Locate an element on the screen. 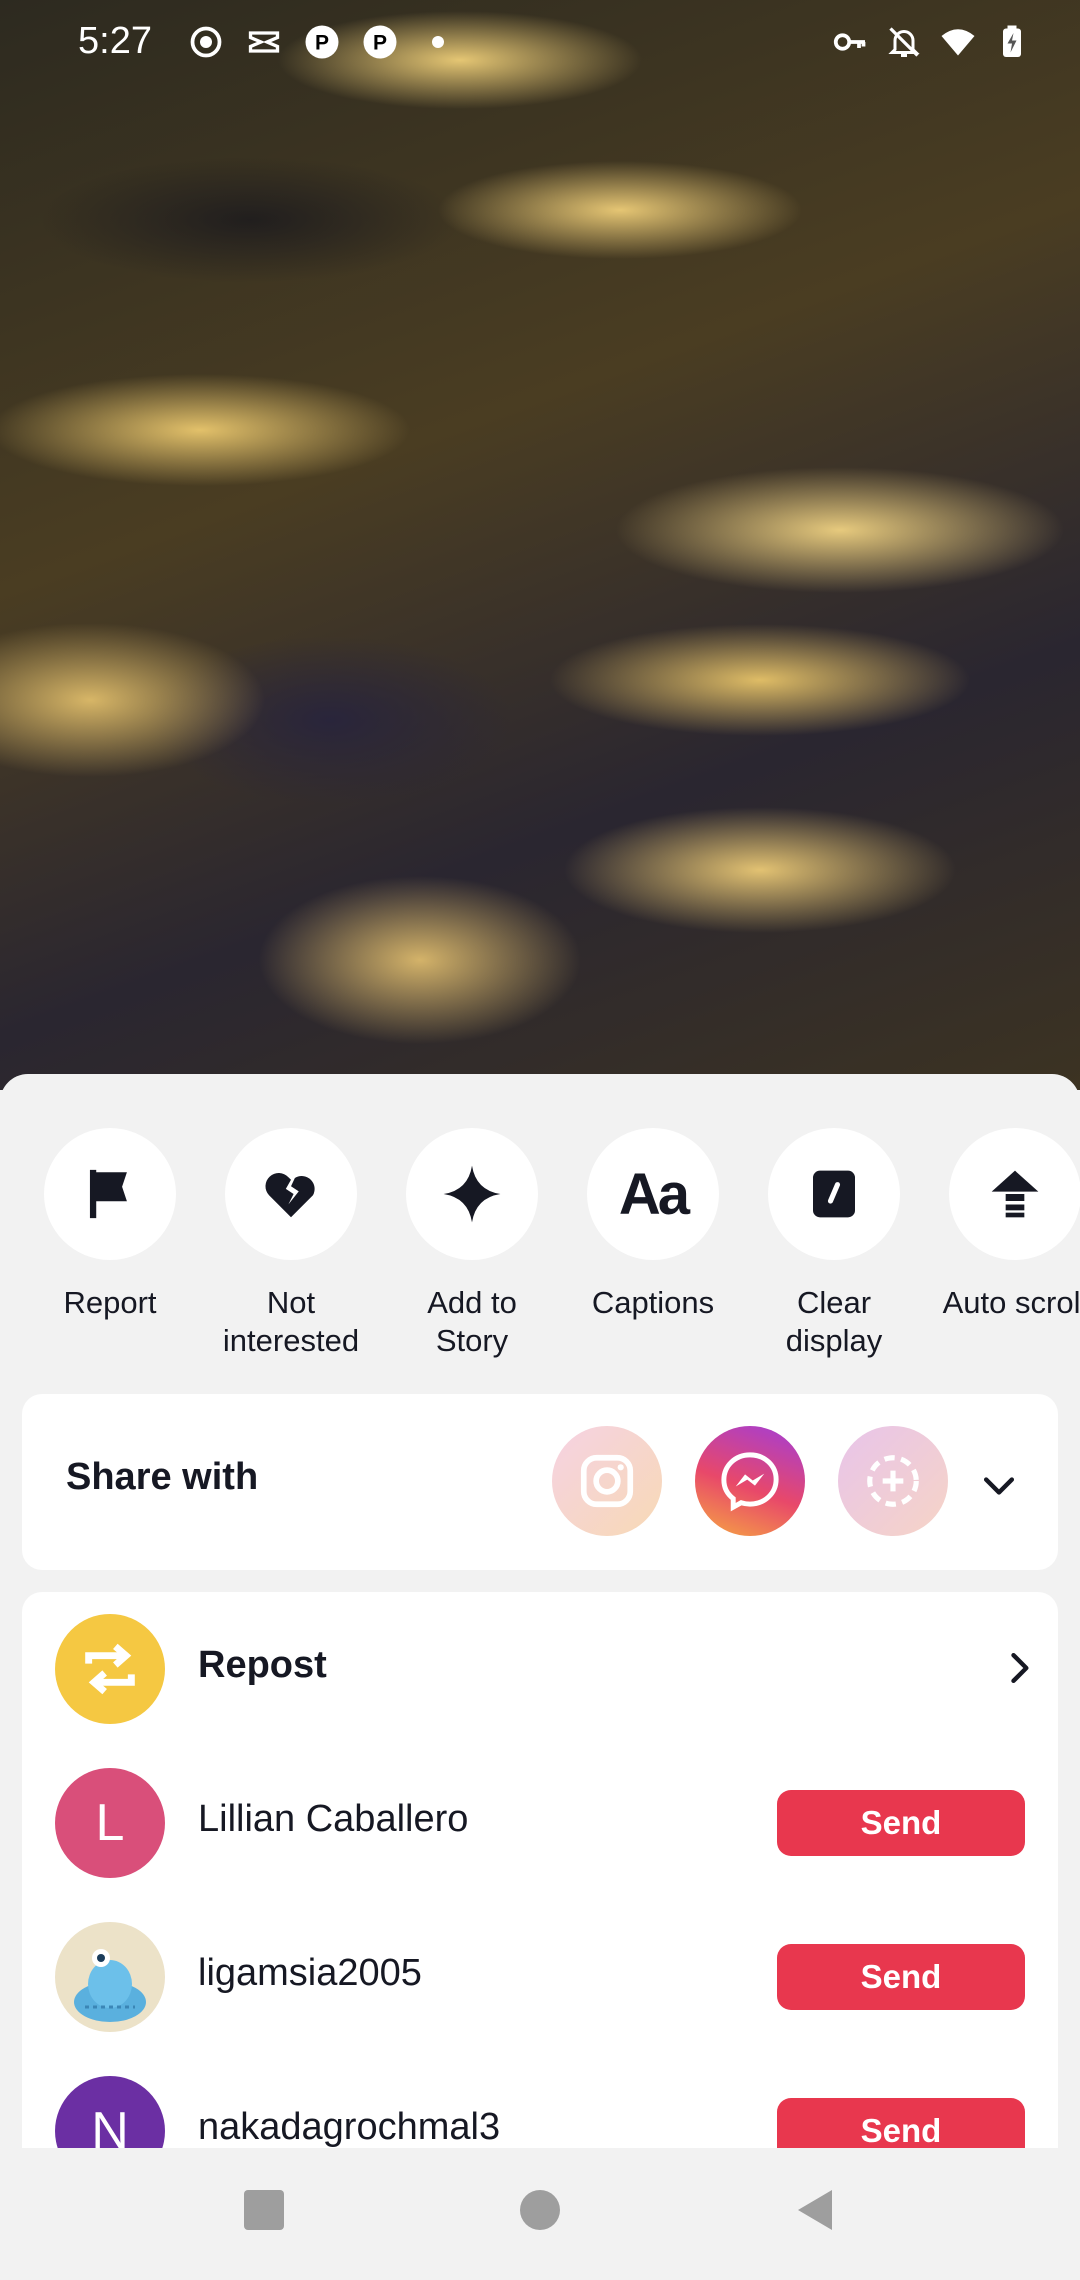  clear-display-icon is located at coordinates (834, 1194).